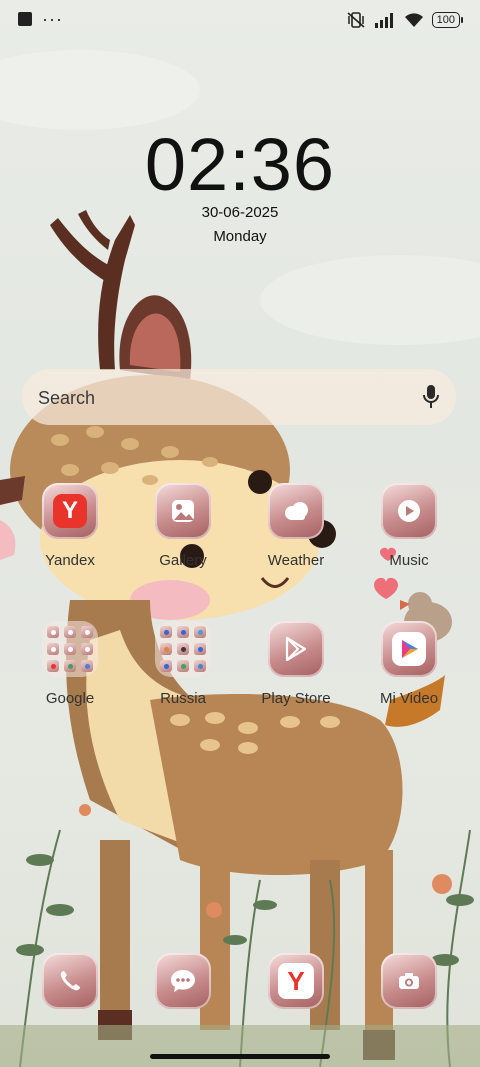 The height and width of the screenshot is (1067, 480). I want to click on mi-video-icon, so click(409, 649).